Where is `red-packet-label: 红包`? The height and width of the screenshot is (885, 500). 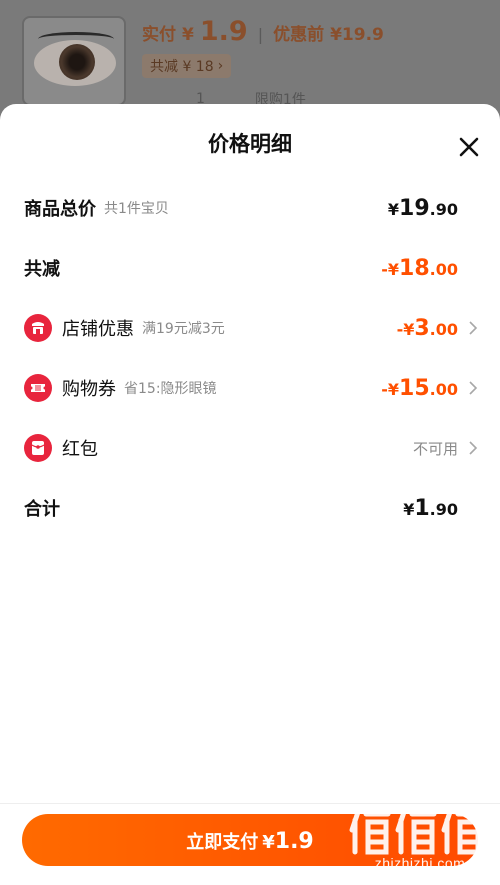 red-packet-label: 红包 is located at coordinates (80, 449).